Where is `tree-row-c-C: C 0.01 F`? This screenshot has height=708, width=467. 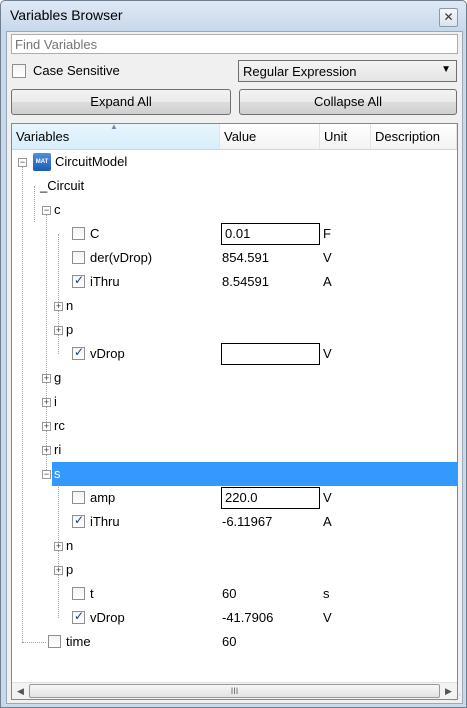
tree-row-c-C: C 0.01 F is located at coordinates (234, 234).